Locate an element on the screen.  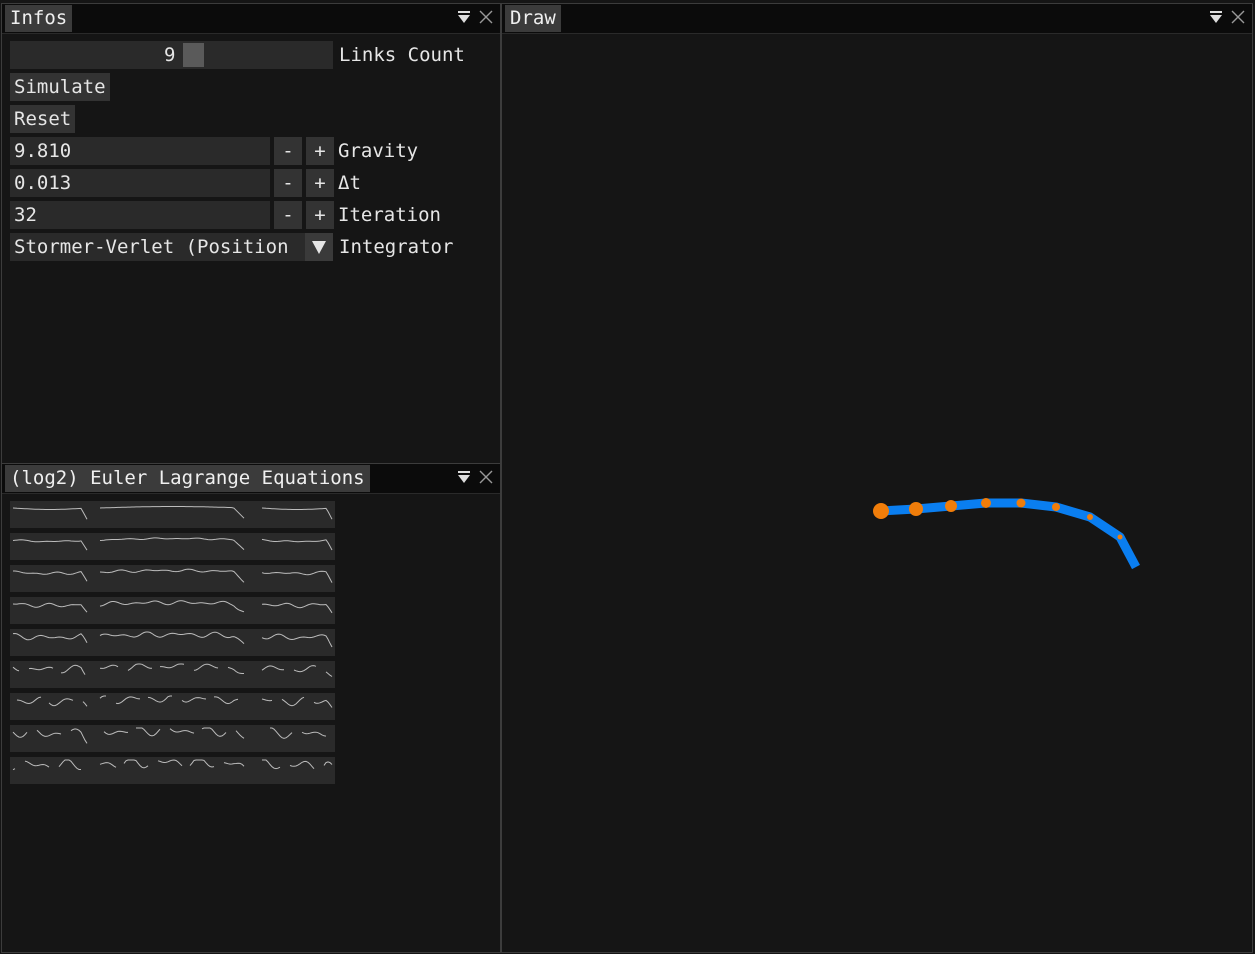
gravity-increment-button: + is located at coordinates (320, 151).